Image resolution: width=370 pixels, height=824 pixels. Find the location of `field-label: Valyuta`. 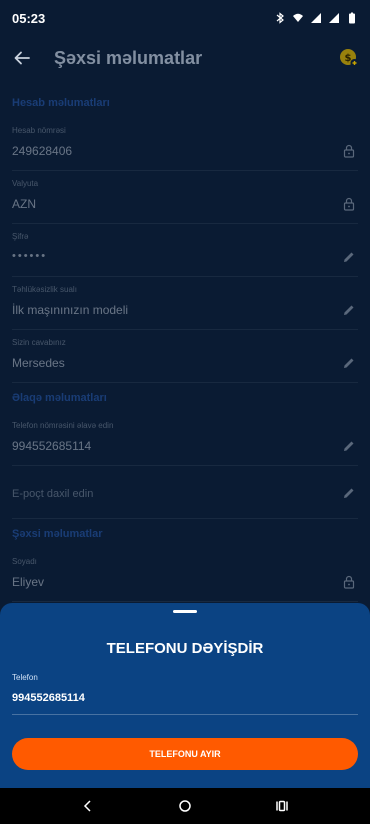

field-label: Valyuta is located at coordinates (25, 183).